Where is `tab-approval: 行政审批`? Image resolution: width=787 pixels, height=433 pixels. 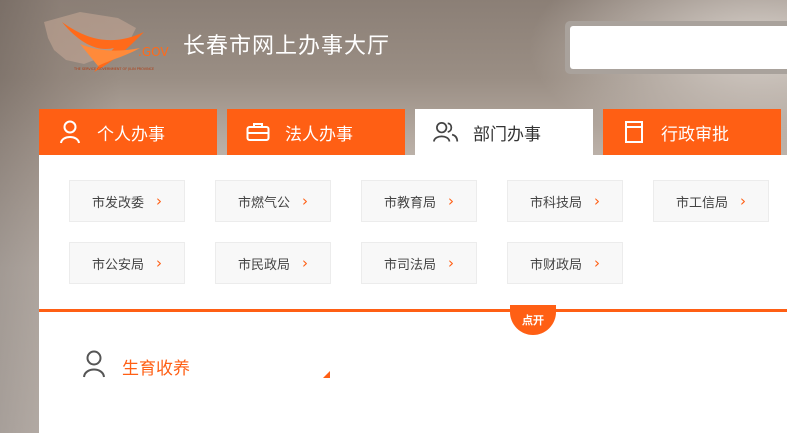 tab-approval: 行政审批 is located at coordinates (692, 132).